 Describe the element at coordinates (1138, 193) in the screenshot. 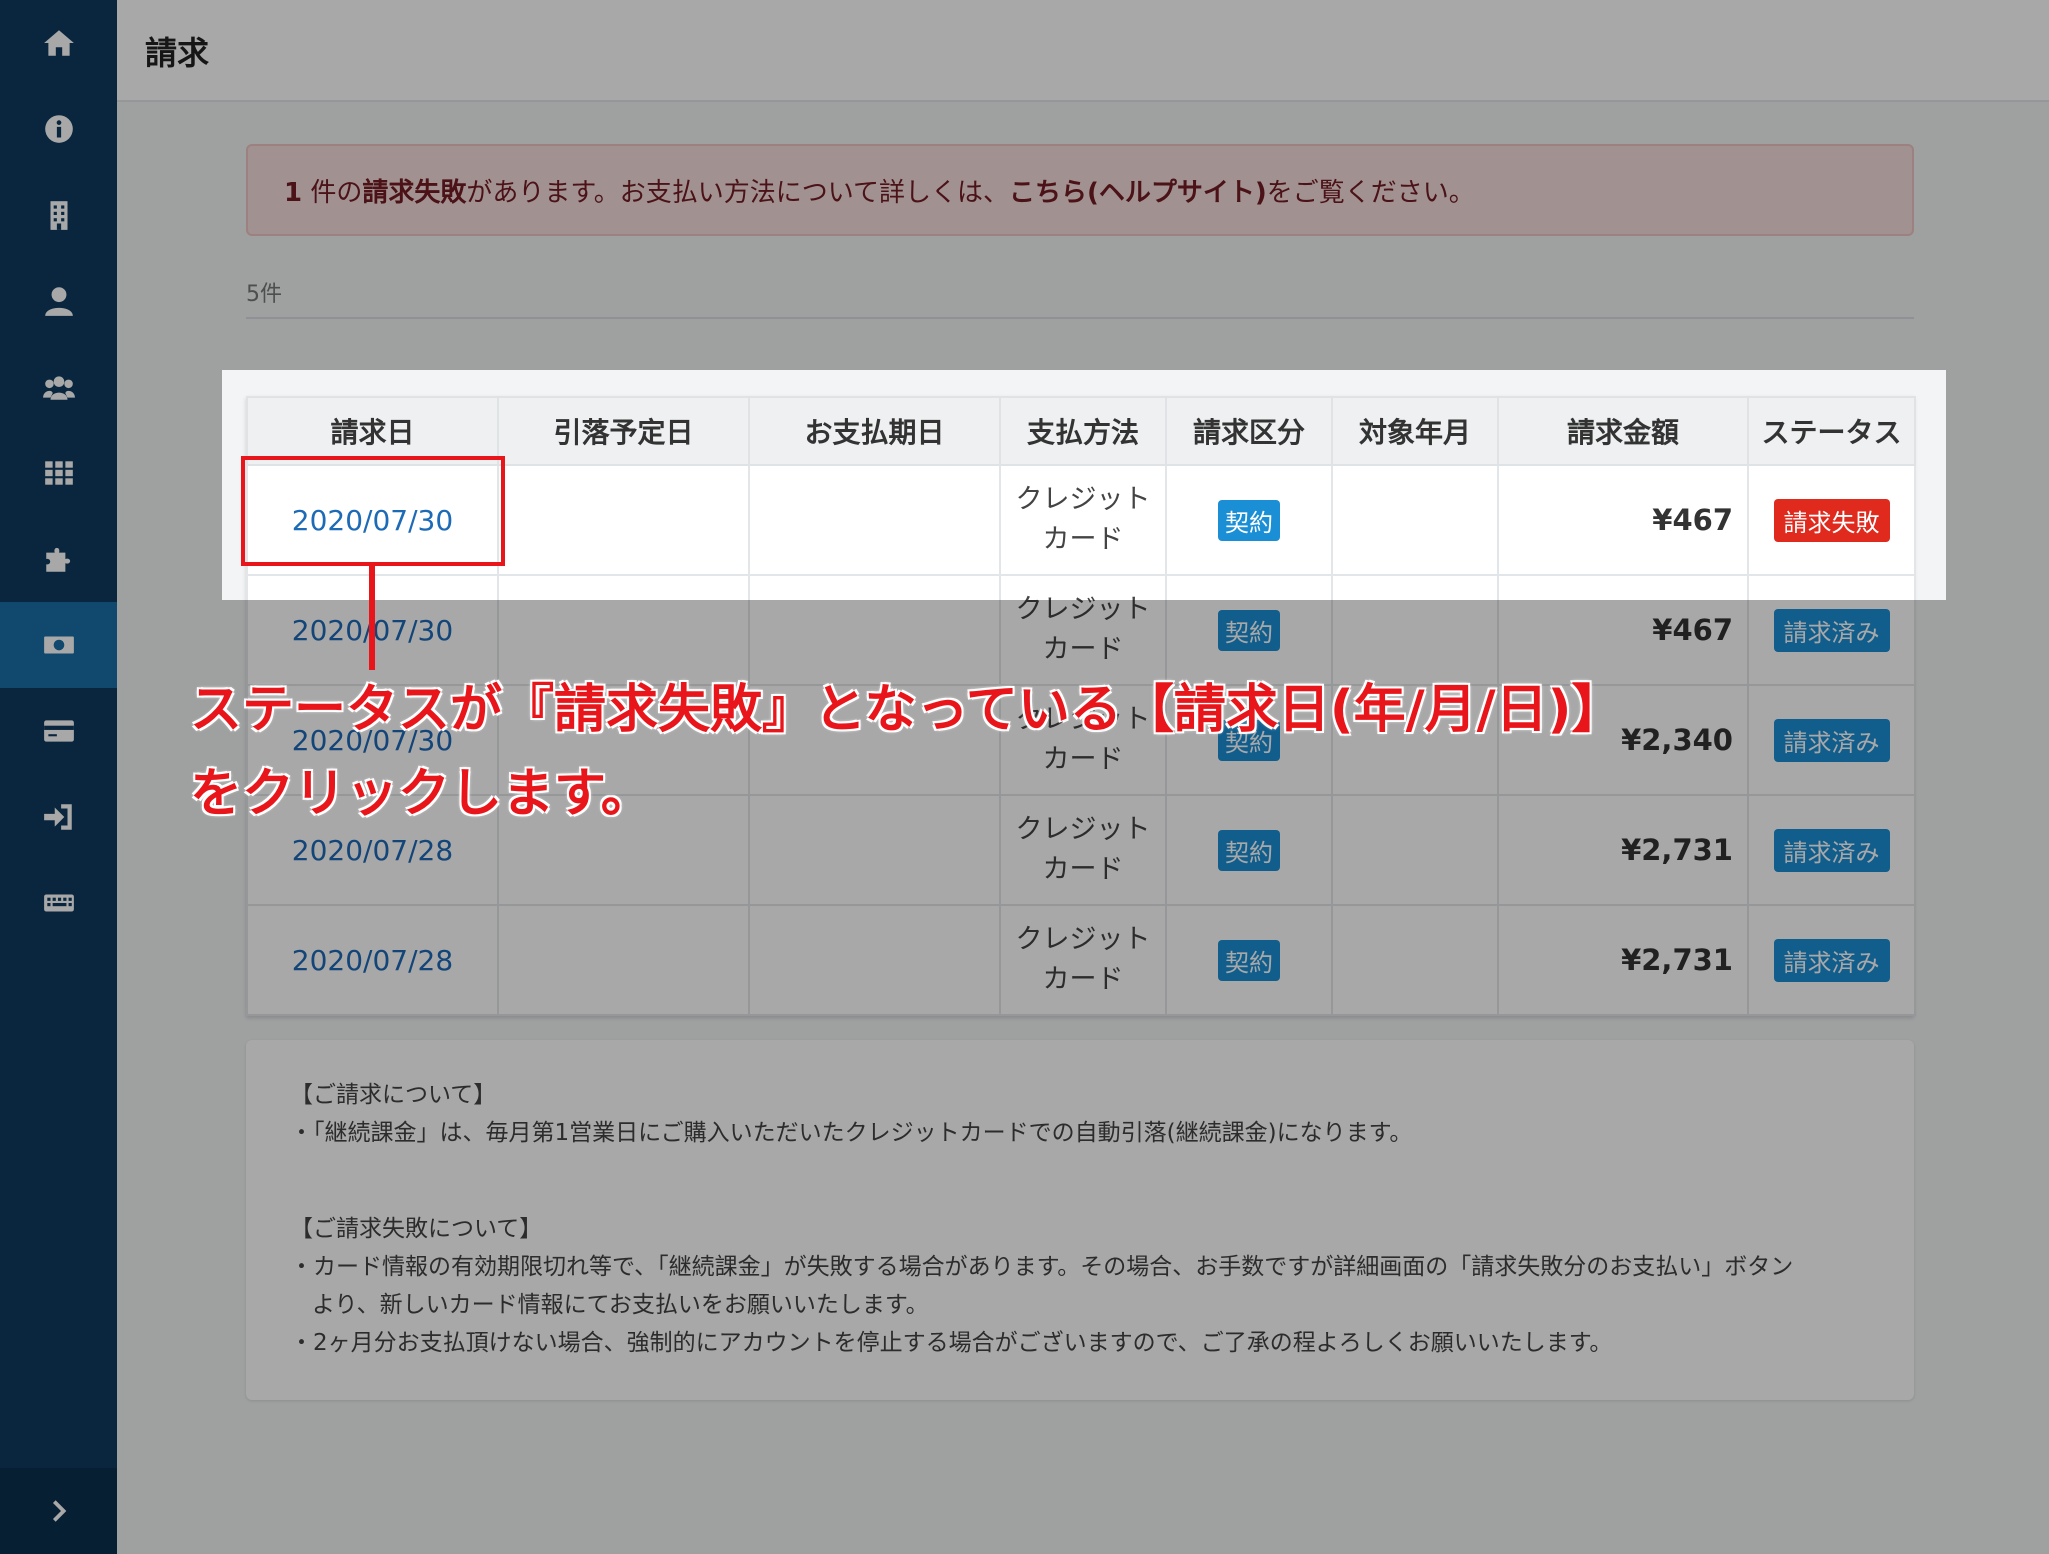

I see `help-site-link: こちら(ヘルプサイト)` at that location.